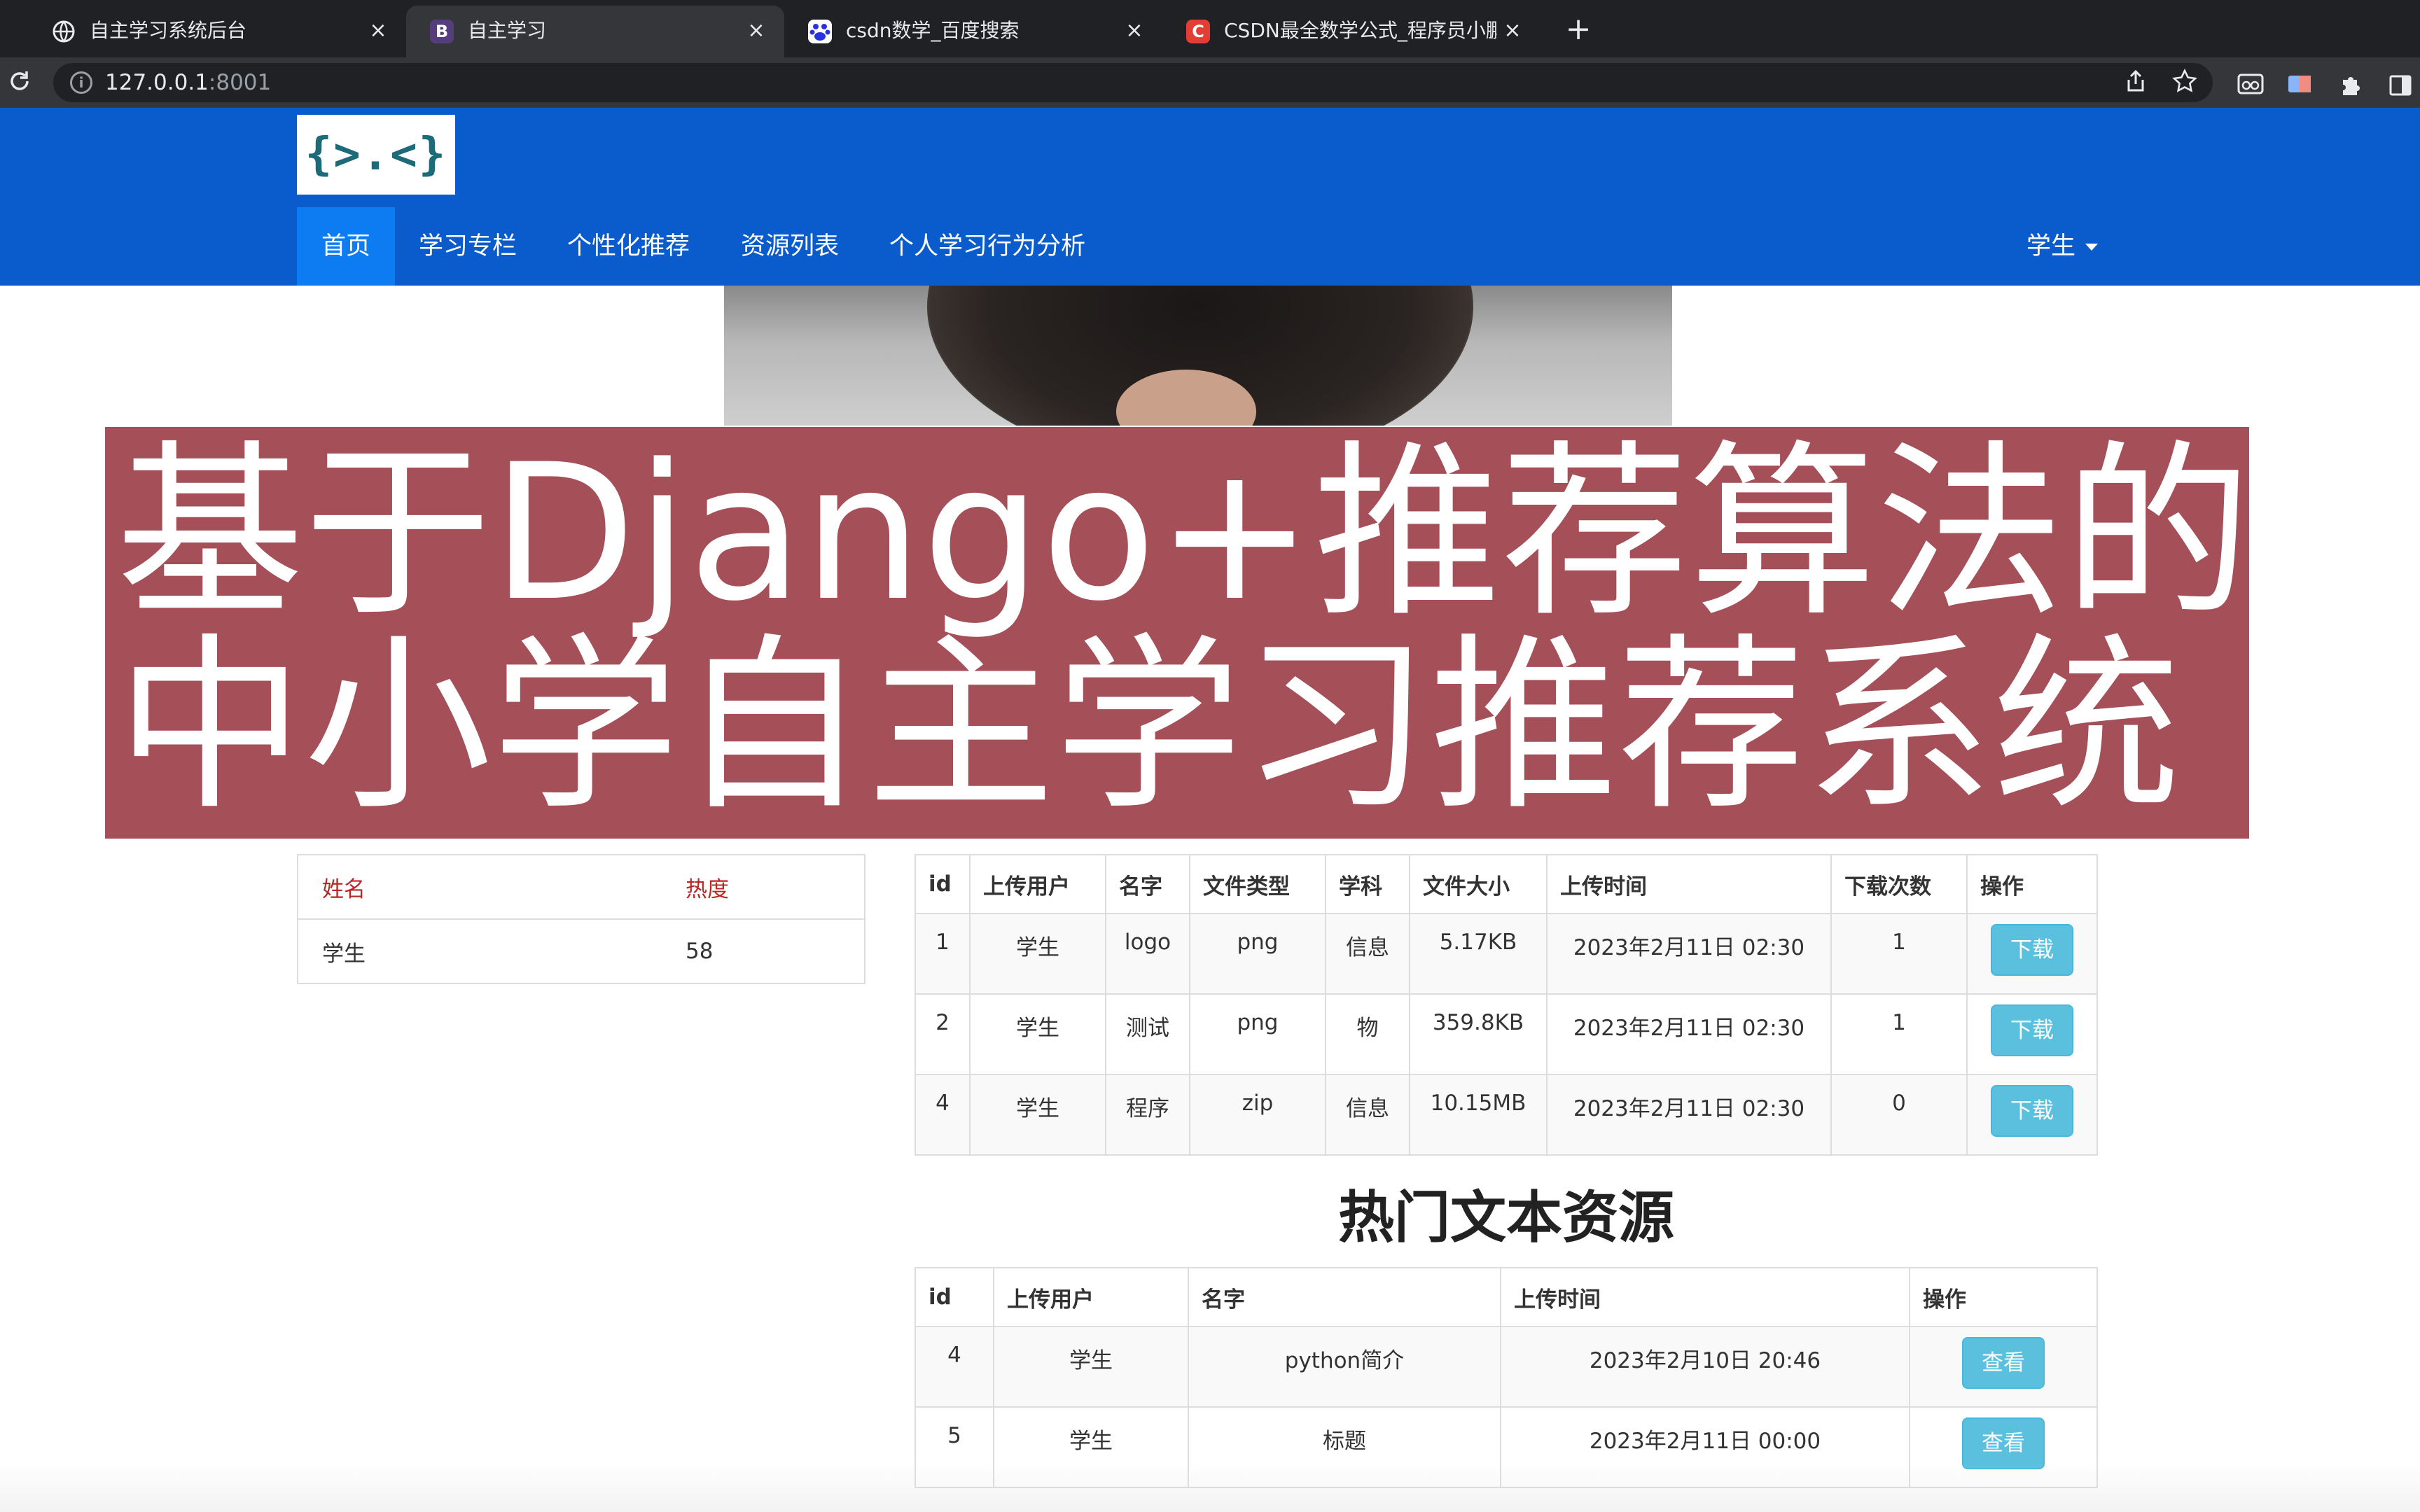  I want to click on column-header: 学科, so click(1367, 884).